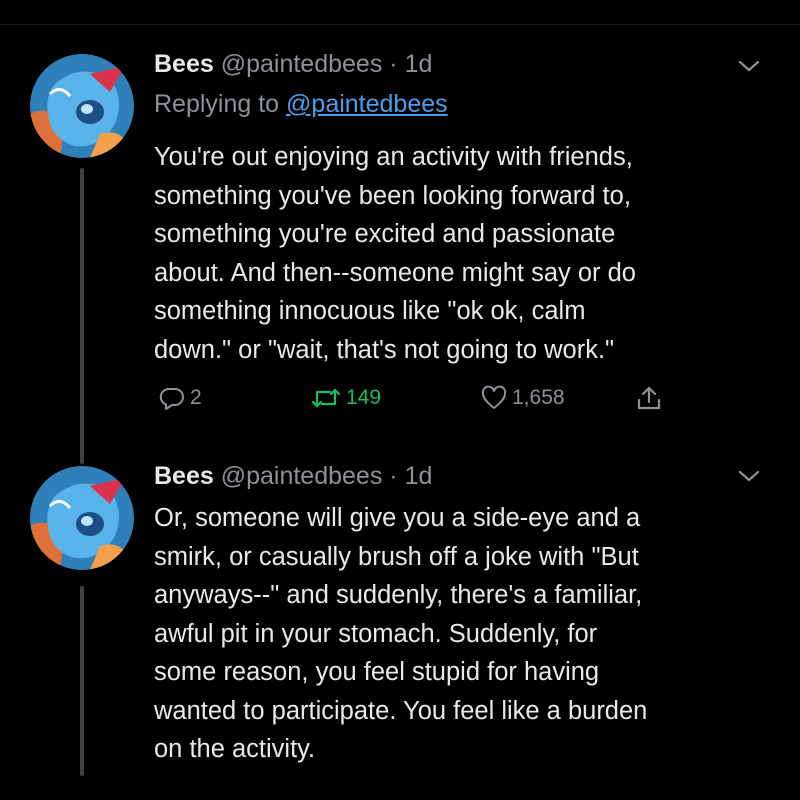  What do you see at coordinates (376, 633) in the screenshot?
I see `tweet-text-line: awful pit in your stomach. Suddenly, for` at bounding box center [376, 633].